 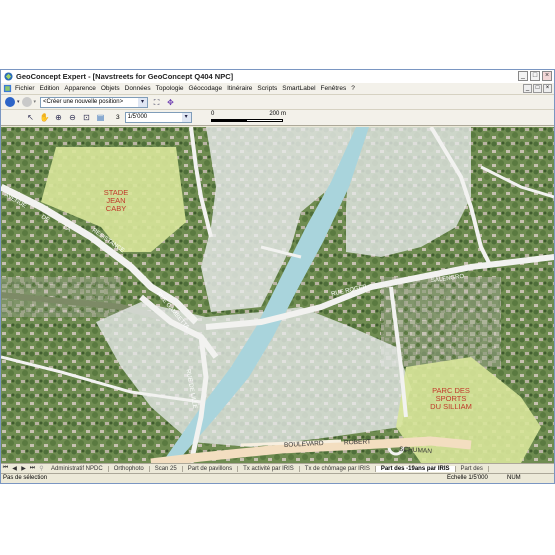 What do you see at coordinates (25, 88) in the screenshot?
I see `menu-fichier: Fichier` at bounding box center [25, 88].